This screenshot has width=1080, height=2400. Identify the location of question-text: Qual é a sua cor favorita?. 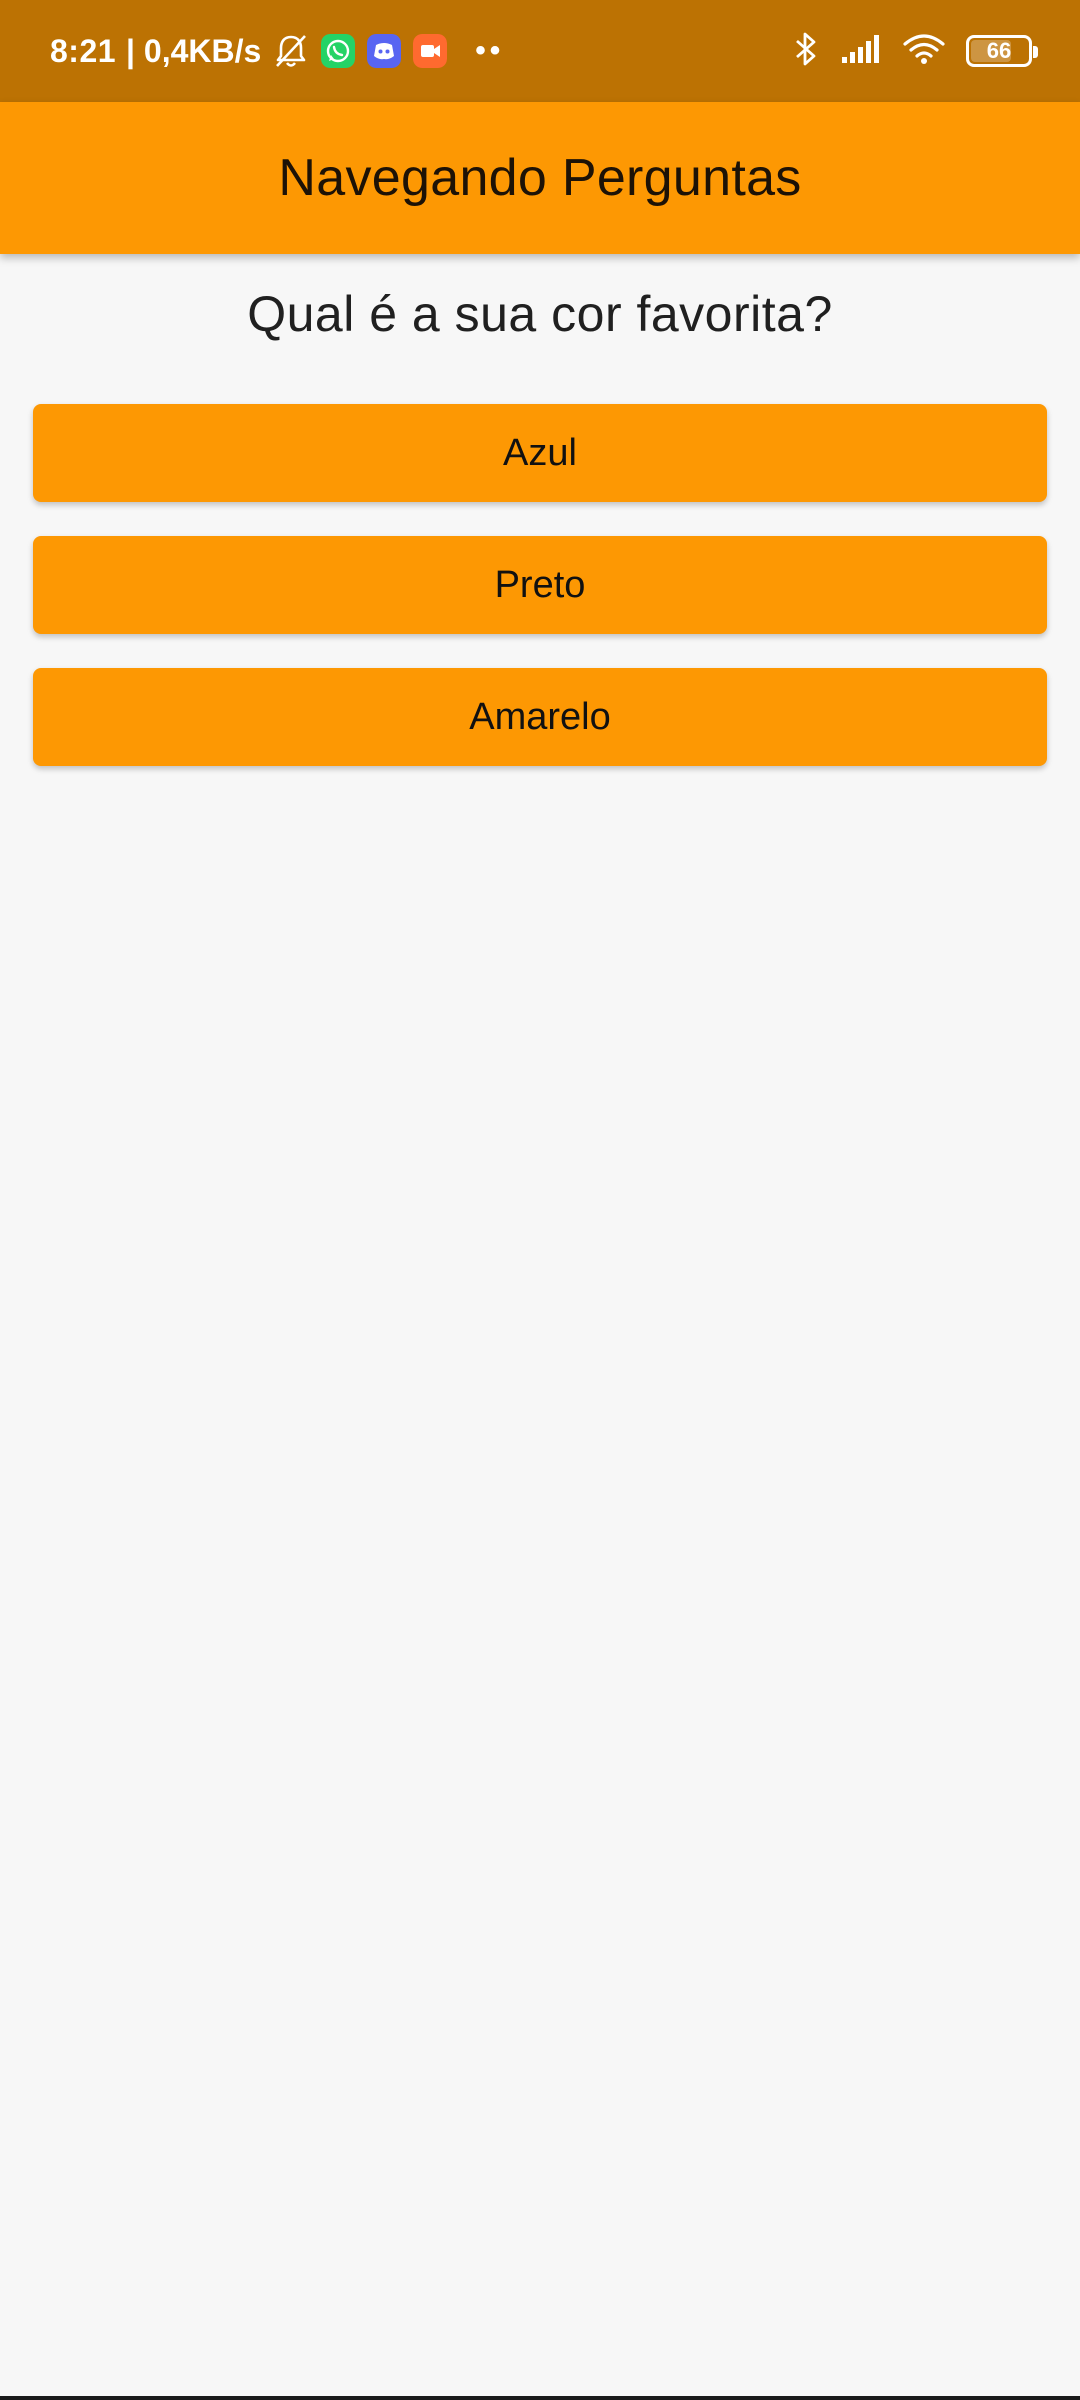
(540, 314).